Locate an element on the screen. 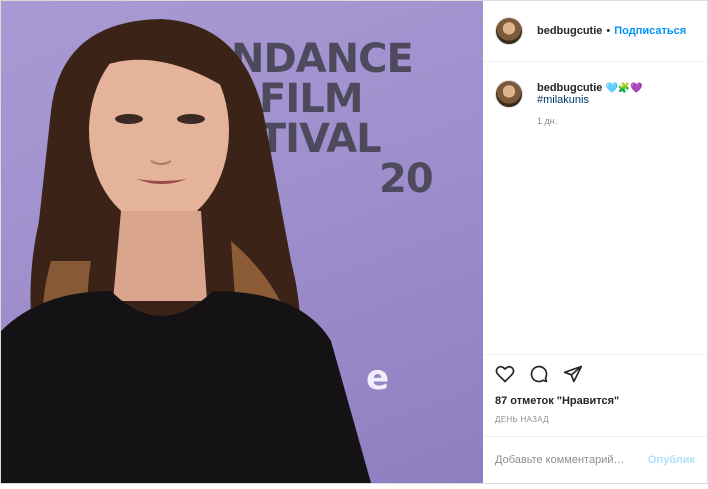  post-header: bedbugcutie • Подписаться is located at coordinates (595, 31).